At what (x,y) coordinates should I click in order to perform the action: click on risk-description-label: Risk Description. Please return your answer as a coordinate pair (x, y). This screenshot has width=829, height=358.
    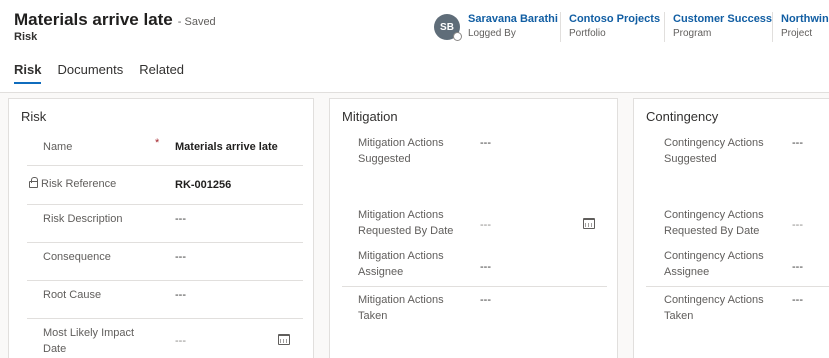
    Looking at the image, I should click on (83, 219).